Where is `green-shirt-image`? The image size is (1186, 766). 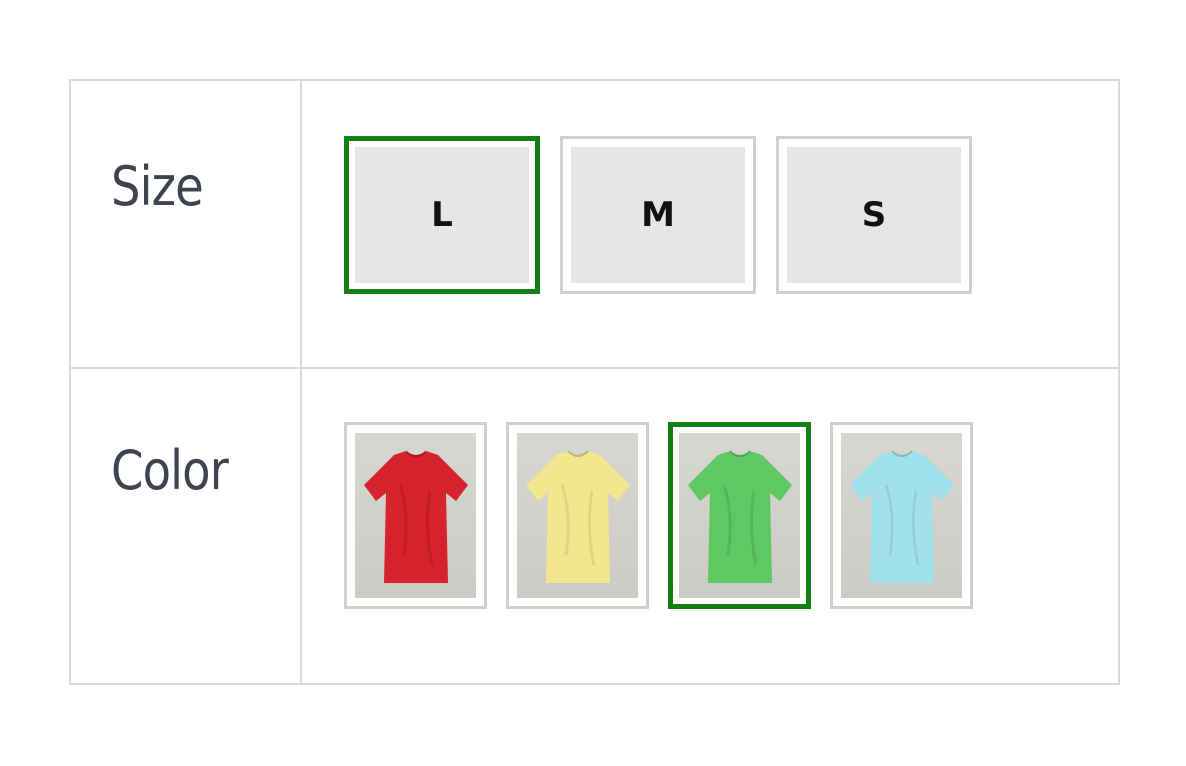
green-shirt-image is located at coordinates (739, 515).